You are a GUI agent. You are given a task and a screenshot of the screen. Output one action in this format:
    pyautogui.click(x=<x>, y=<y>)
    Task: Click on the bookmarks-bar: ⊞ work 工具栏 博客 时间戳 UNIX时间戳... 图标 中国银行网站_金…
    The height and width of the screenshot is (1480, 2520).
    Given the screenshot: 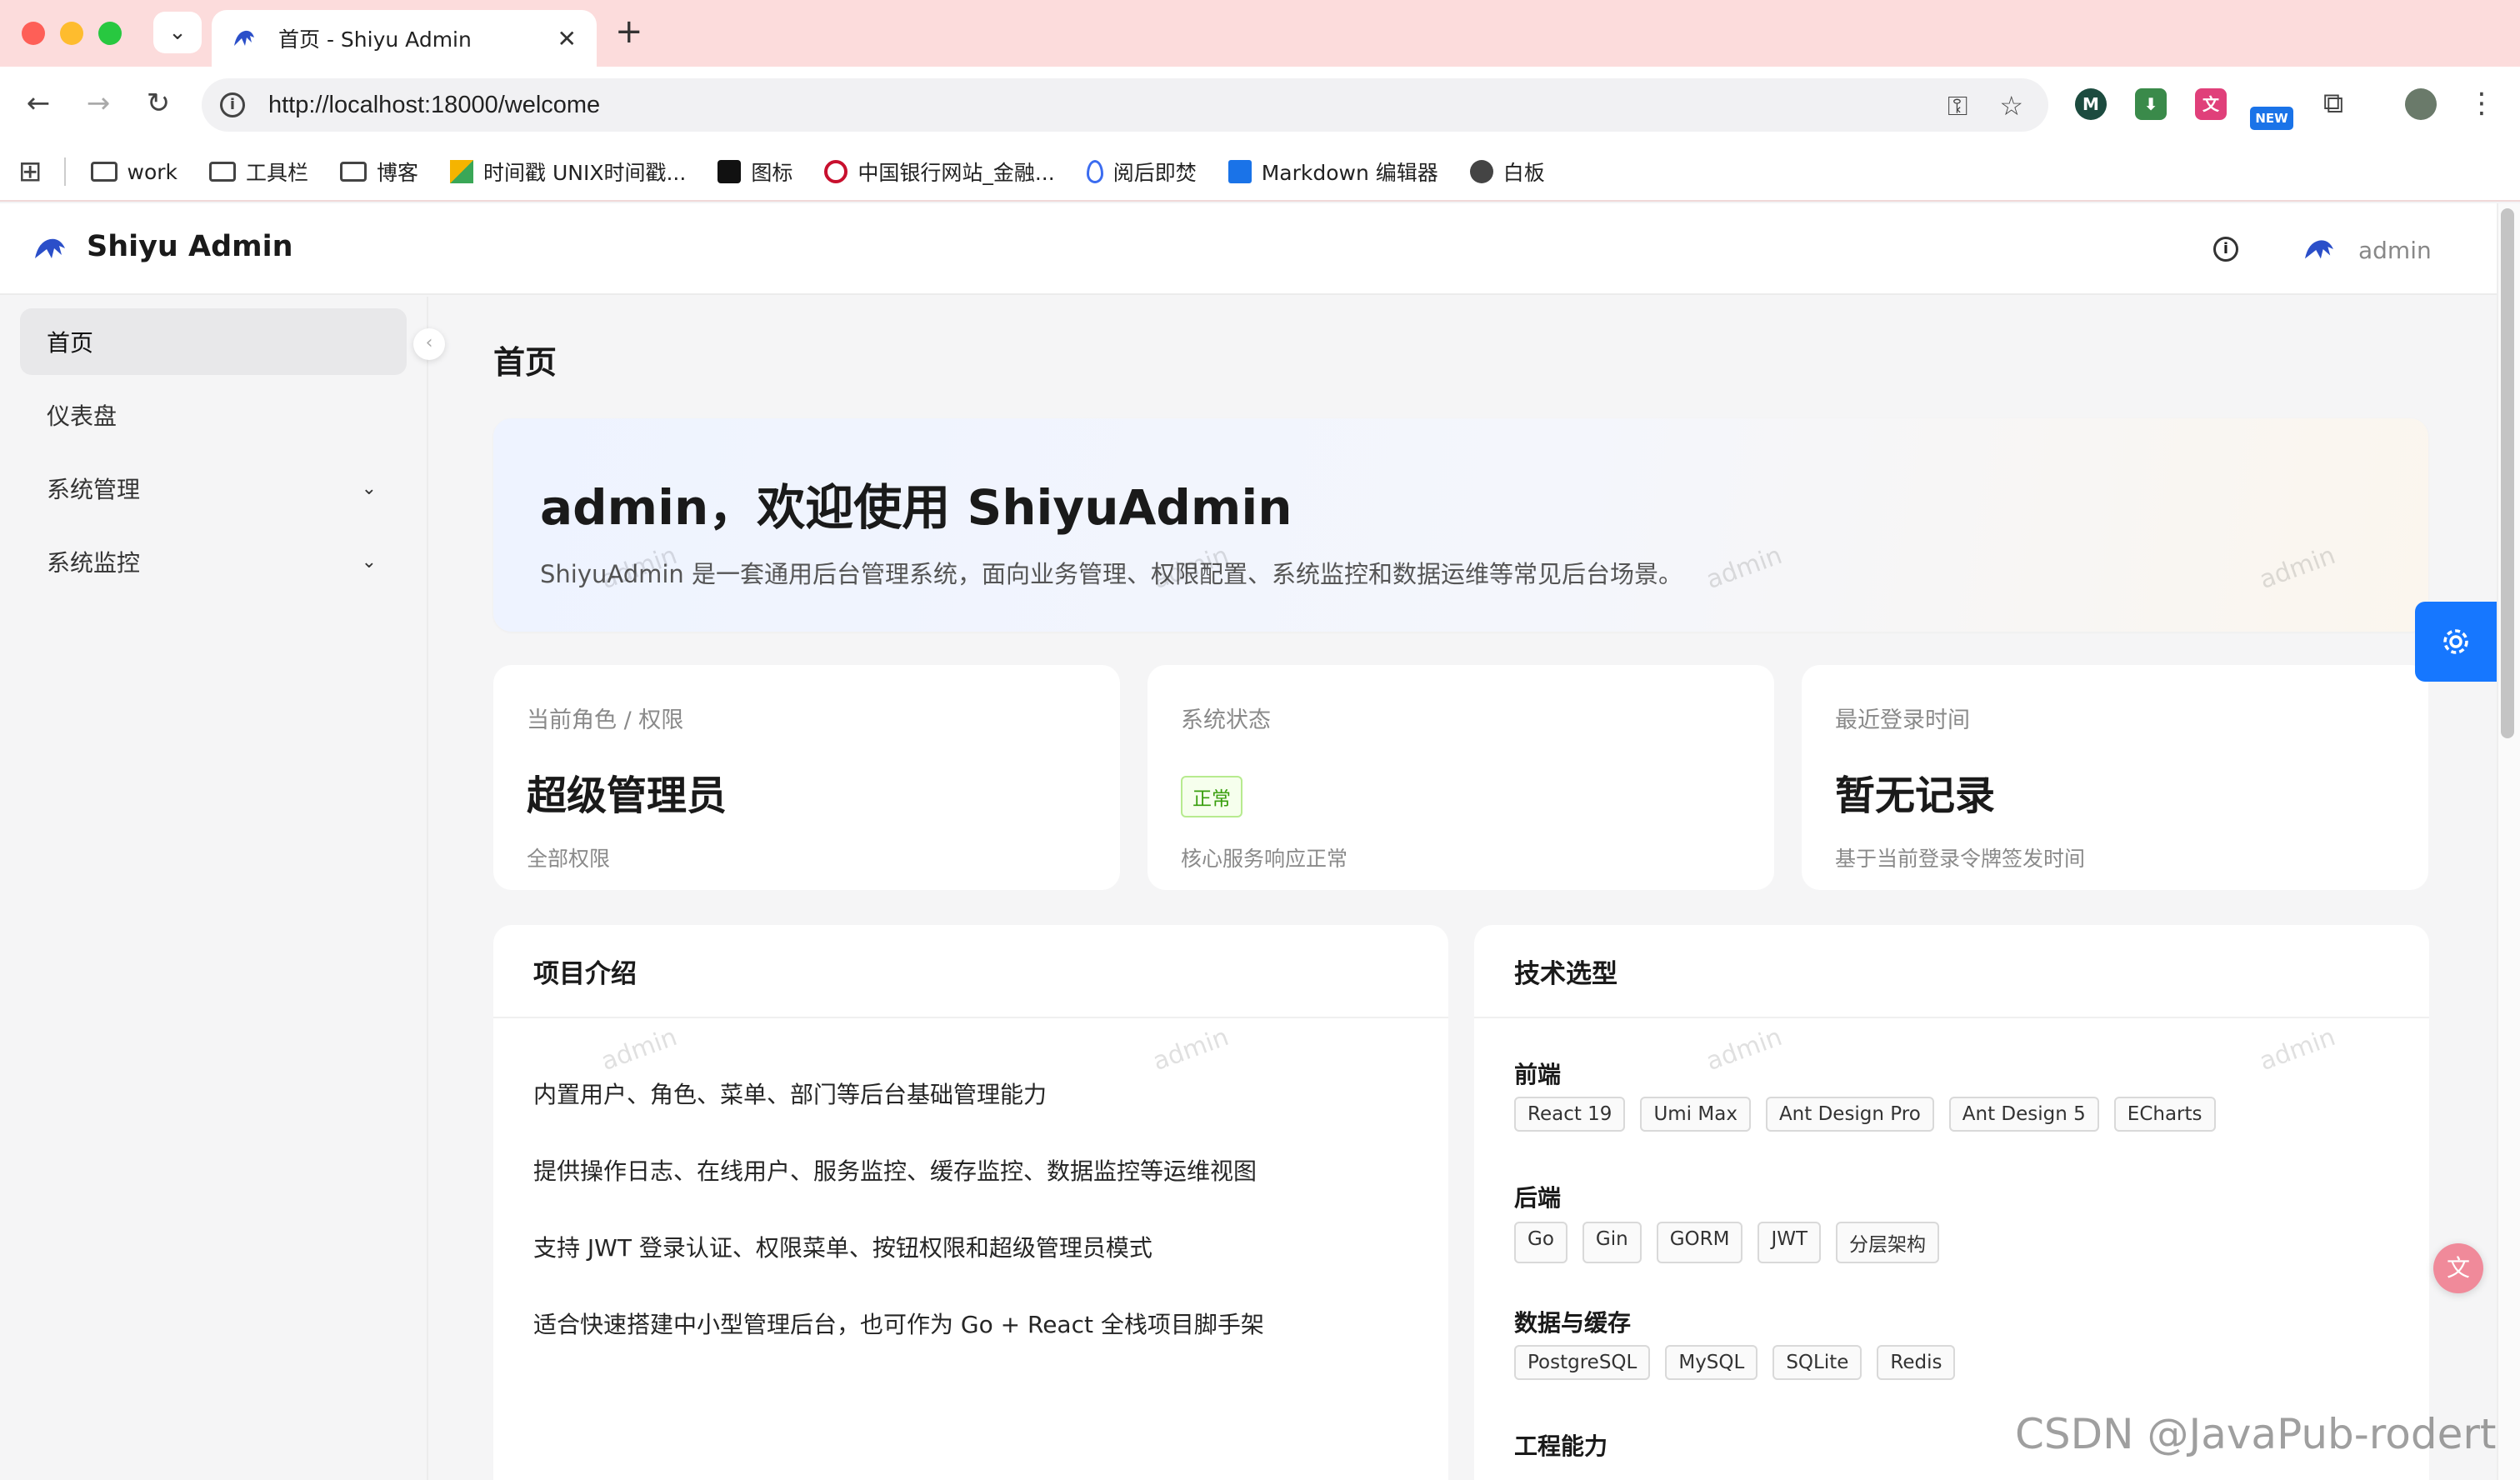 What is the action you would take?
    pyautogui.click(x=1260, y=172)
    